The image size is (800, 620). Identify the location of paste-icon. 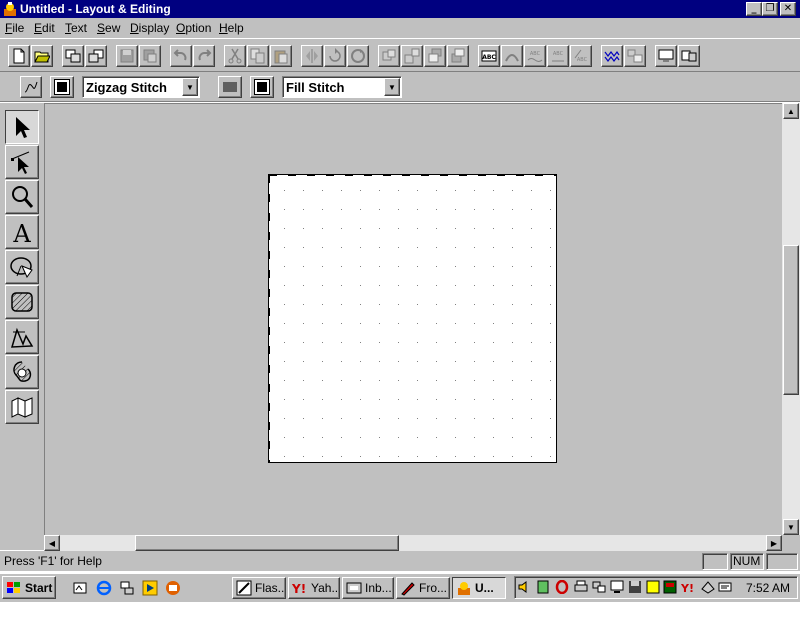
(281, 56).